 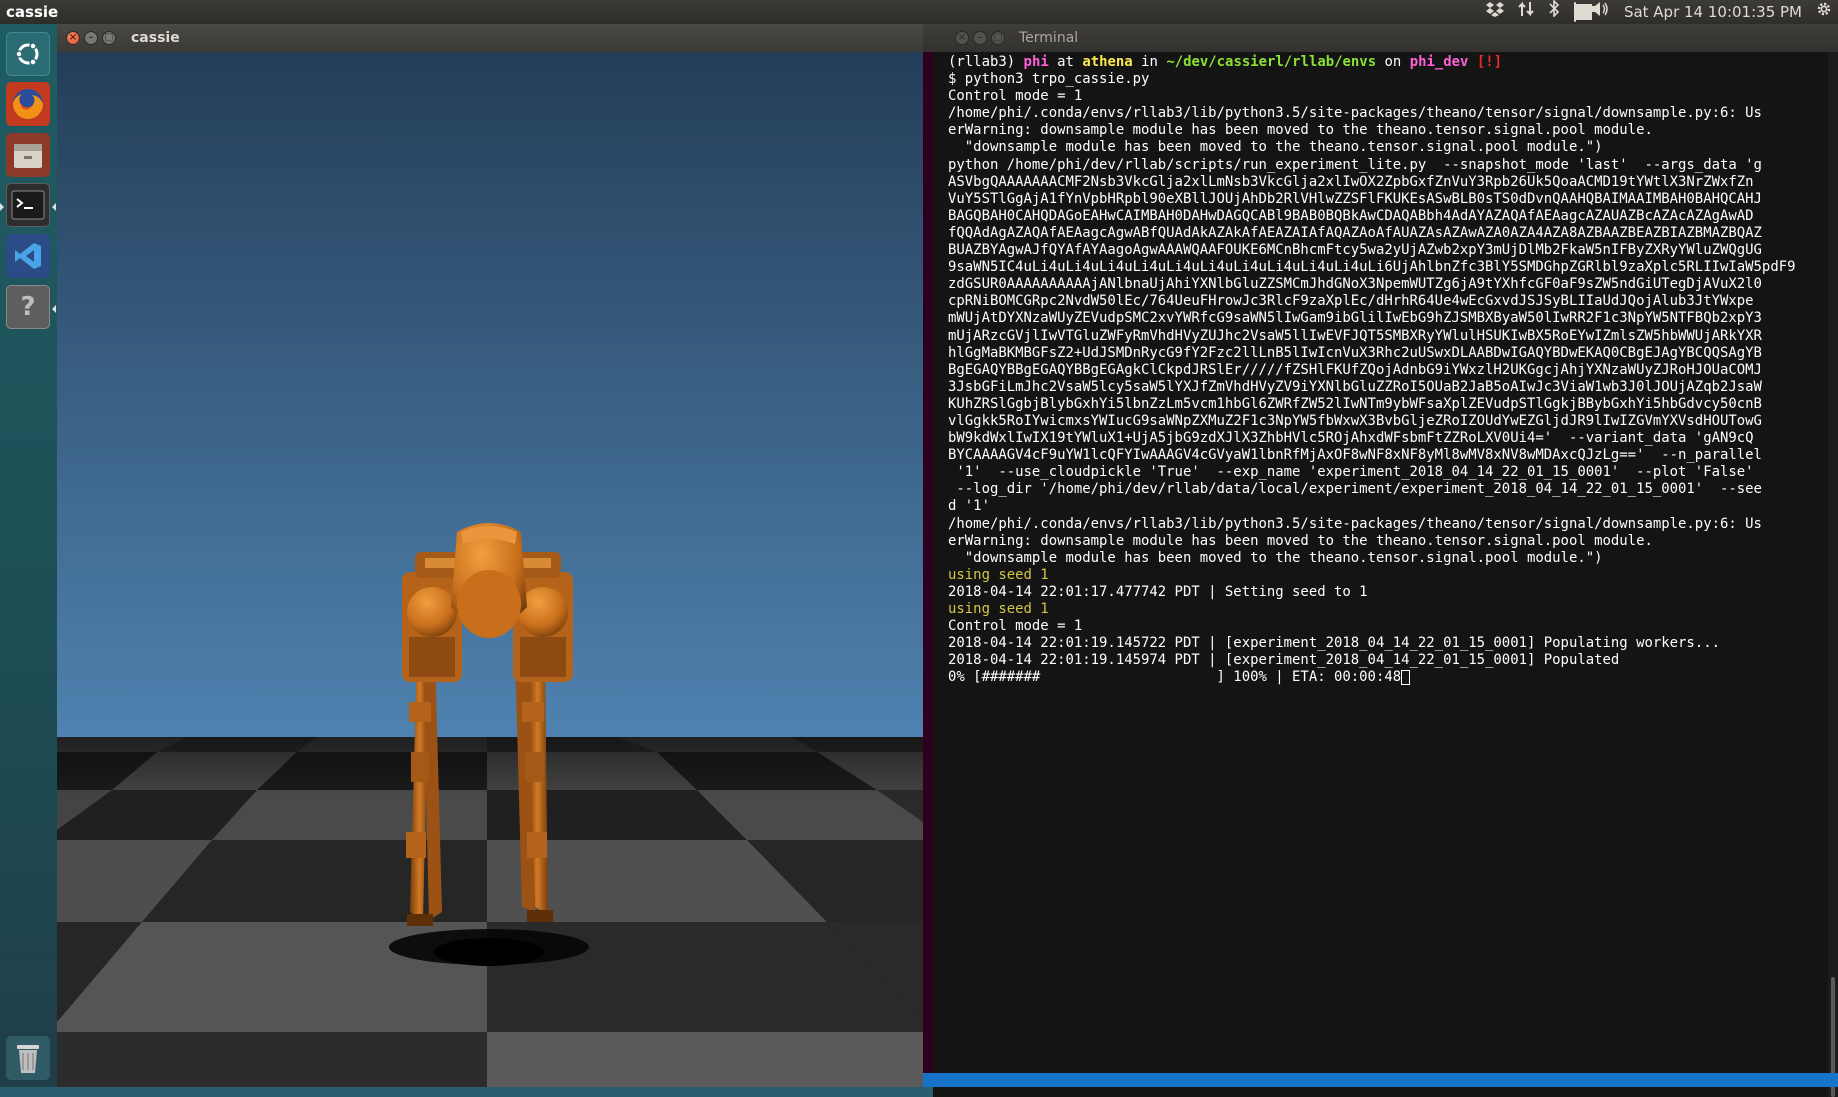 I want to click on terminal-maximize-icon: □, so click(x=998, y=38).